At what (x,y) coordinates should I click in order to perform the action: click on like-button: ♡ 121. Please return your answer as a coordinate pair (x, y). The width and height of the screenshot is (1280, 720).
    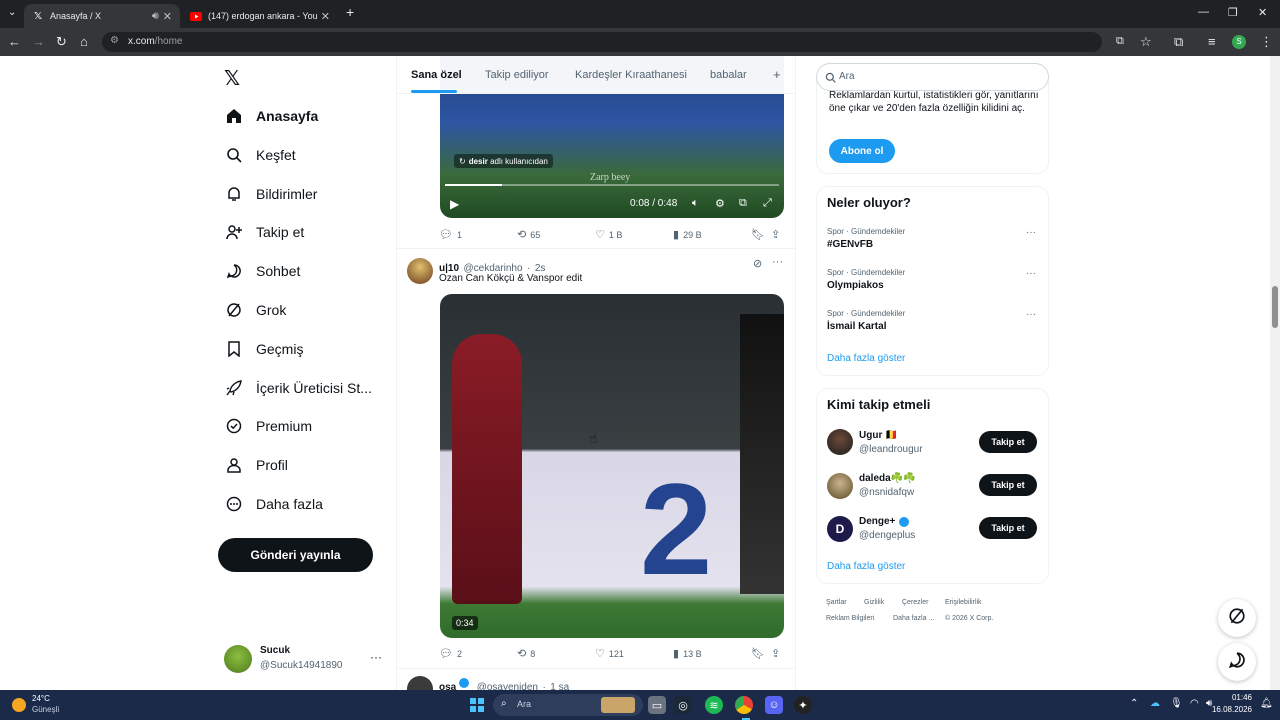
    Looking at the image, I should click on (609, 653).